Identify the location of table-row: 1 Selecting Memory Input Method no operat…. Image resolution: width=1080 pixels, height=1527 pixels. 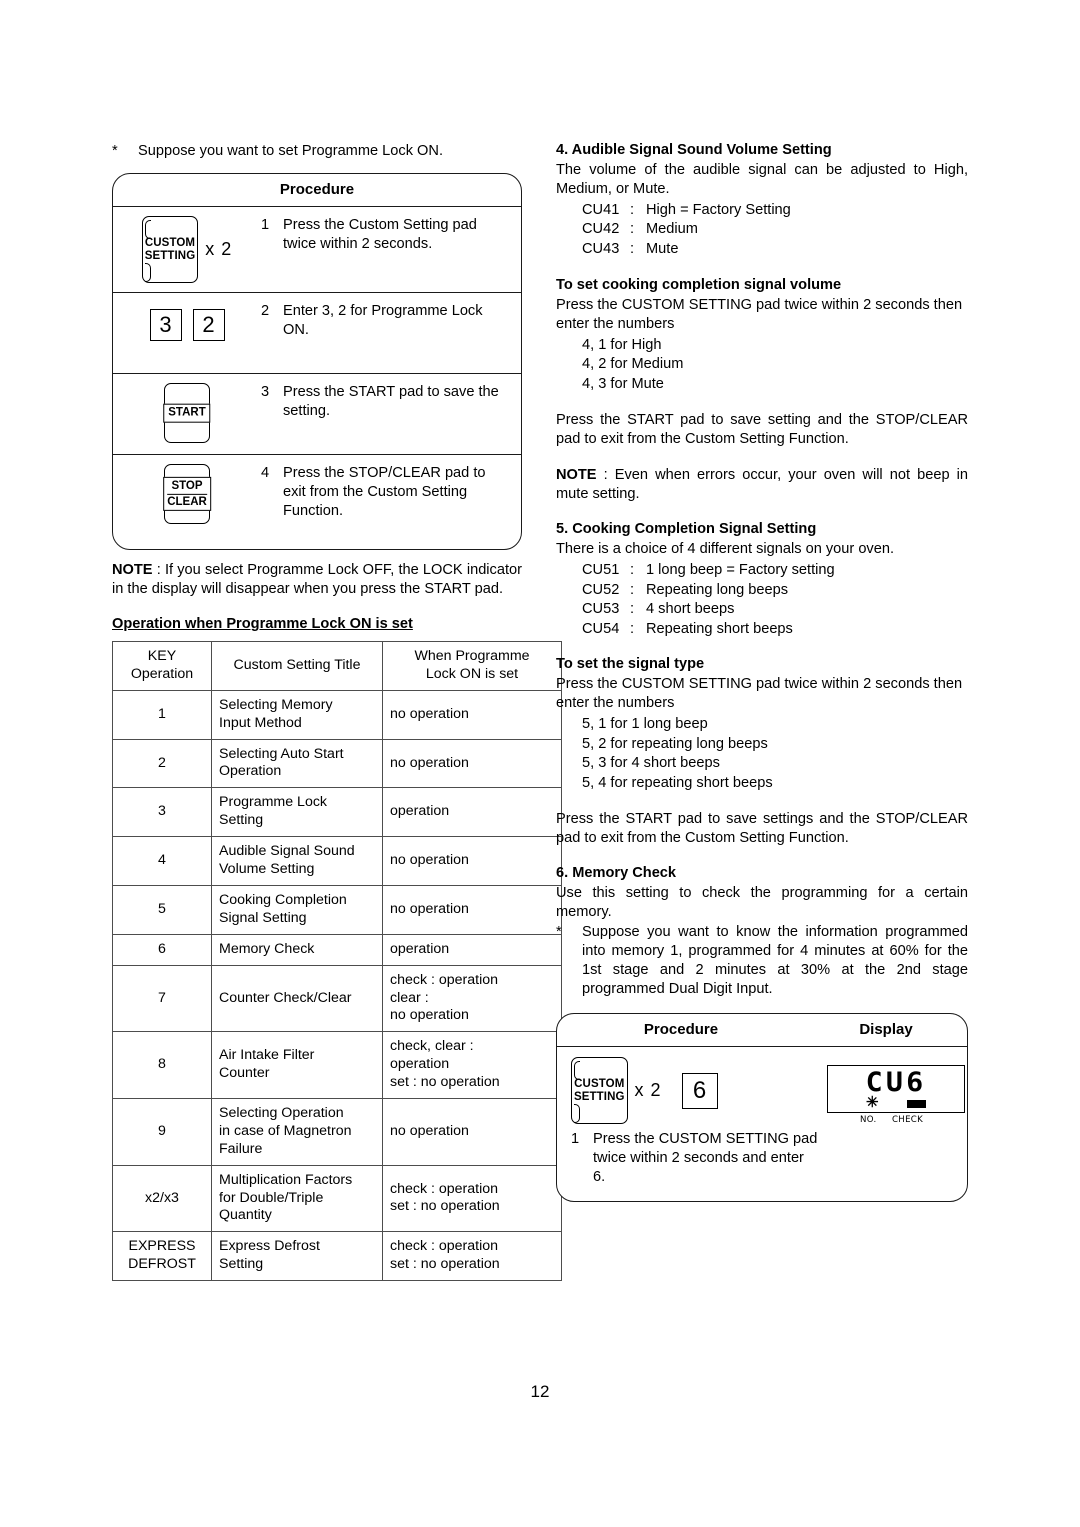
(337, 714).